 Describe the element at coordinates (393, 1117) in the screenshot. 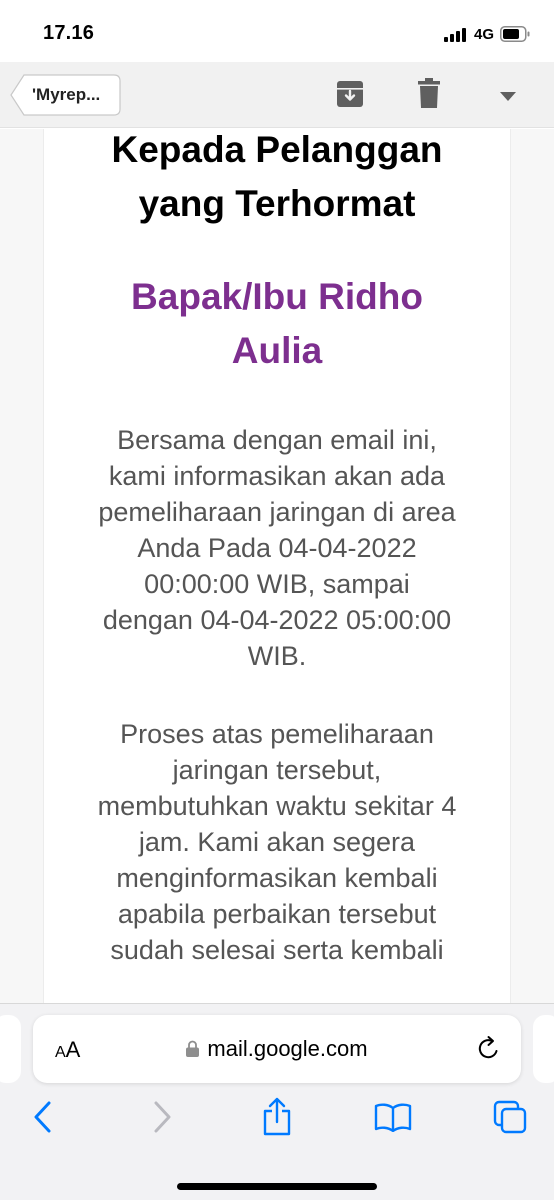

I see `bookmarks-icon` at that location.